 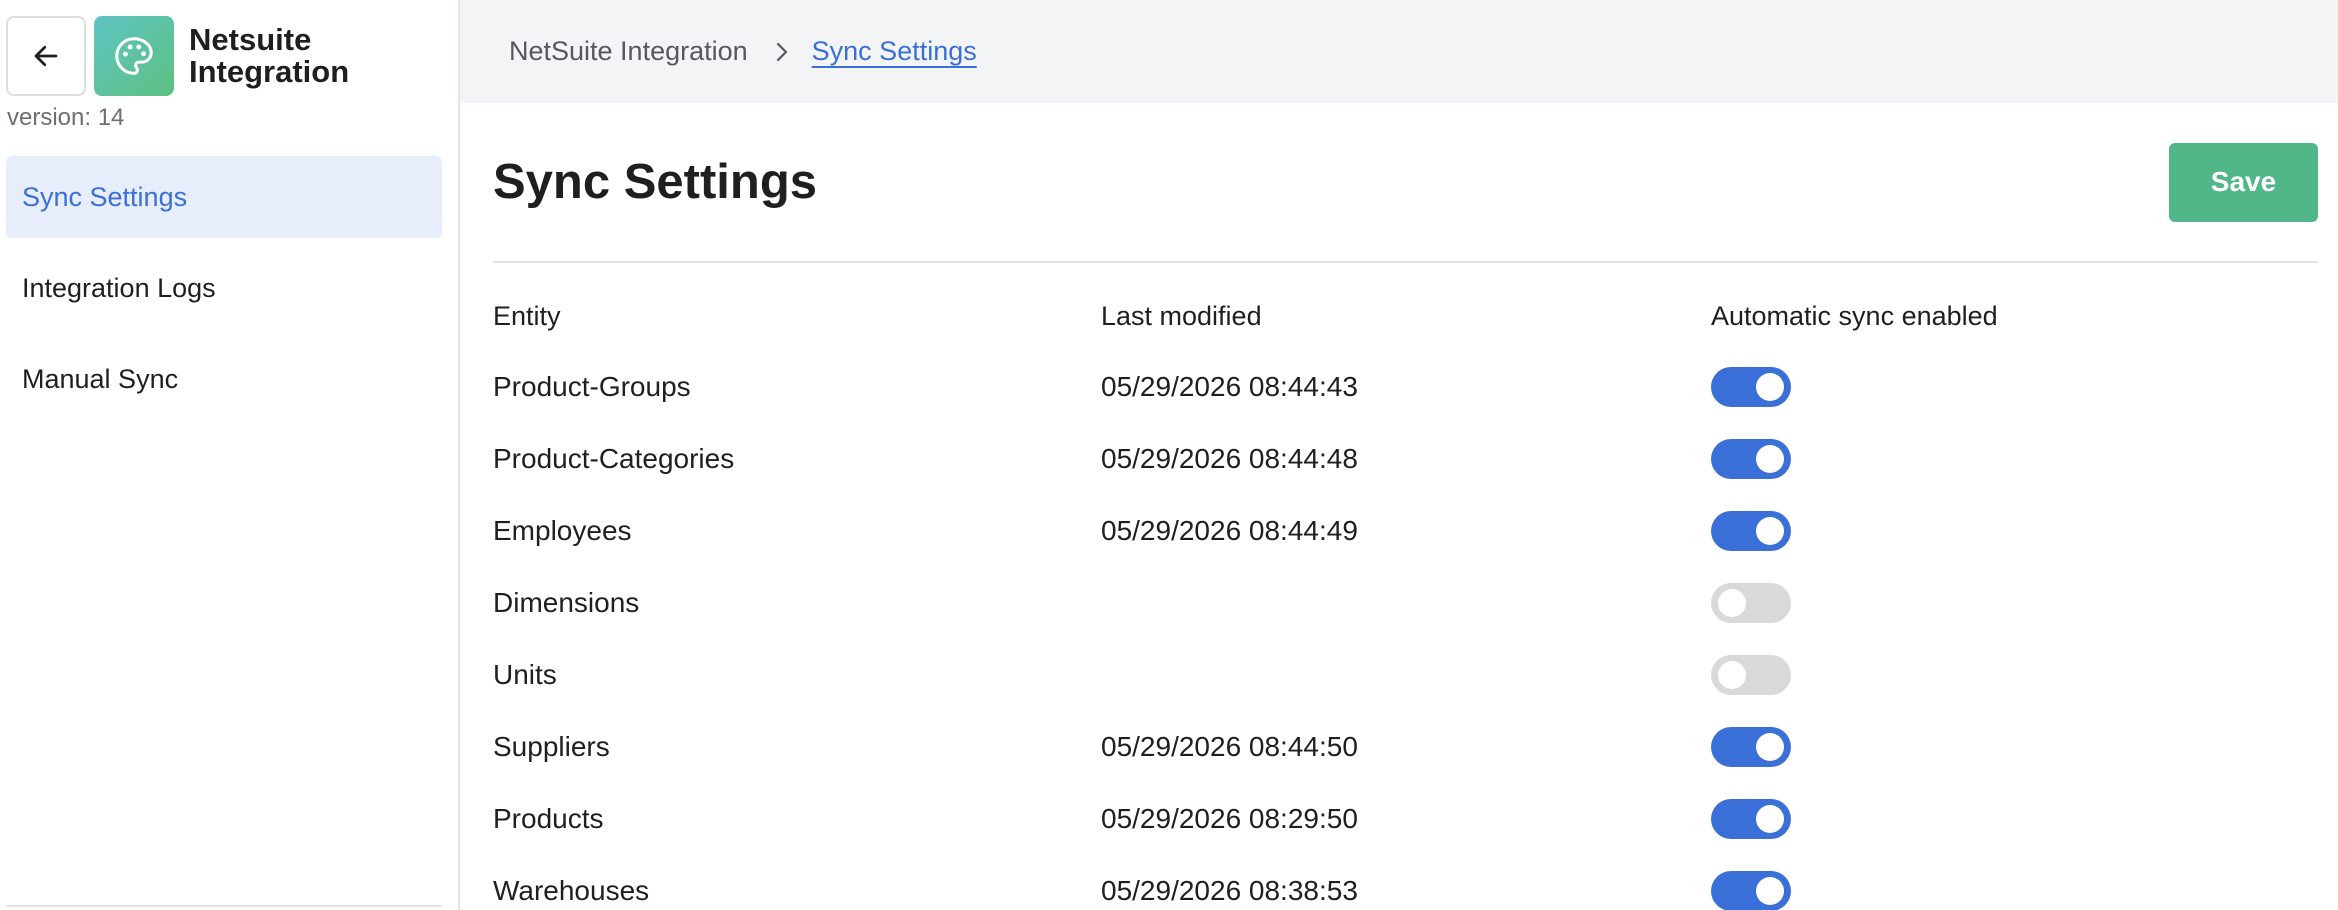 I want to click on app-logo, so click(x=134, y=56).